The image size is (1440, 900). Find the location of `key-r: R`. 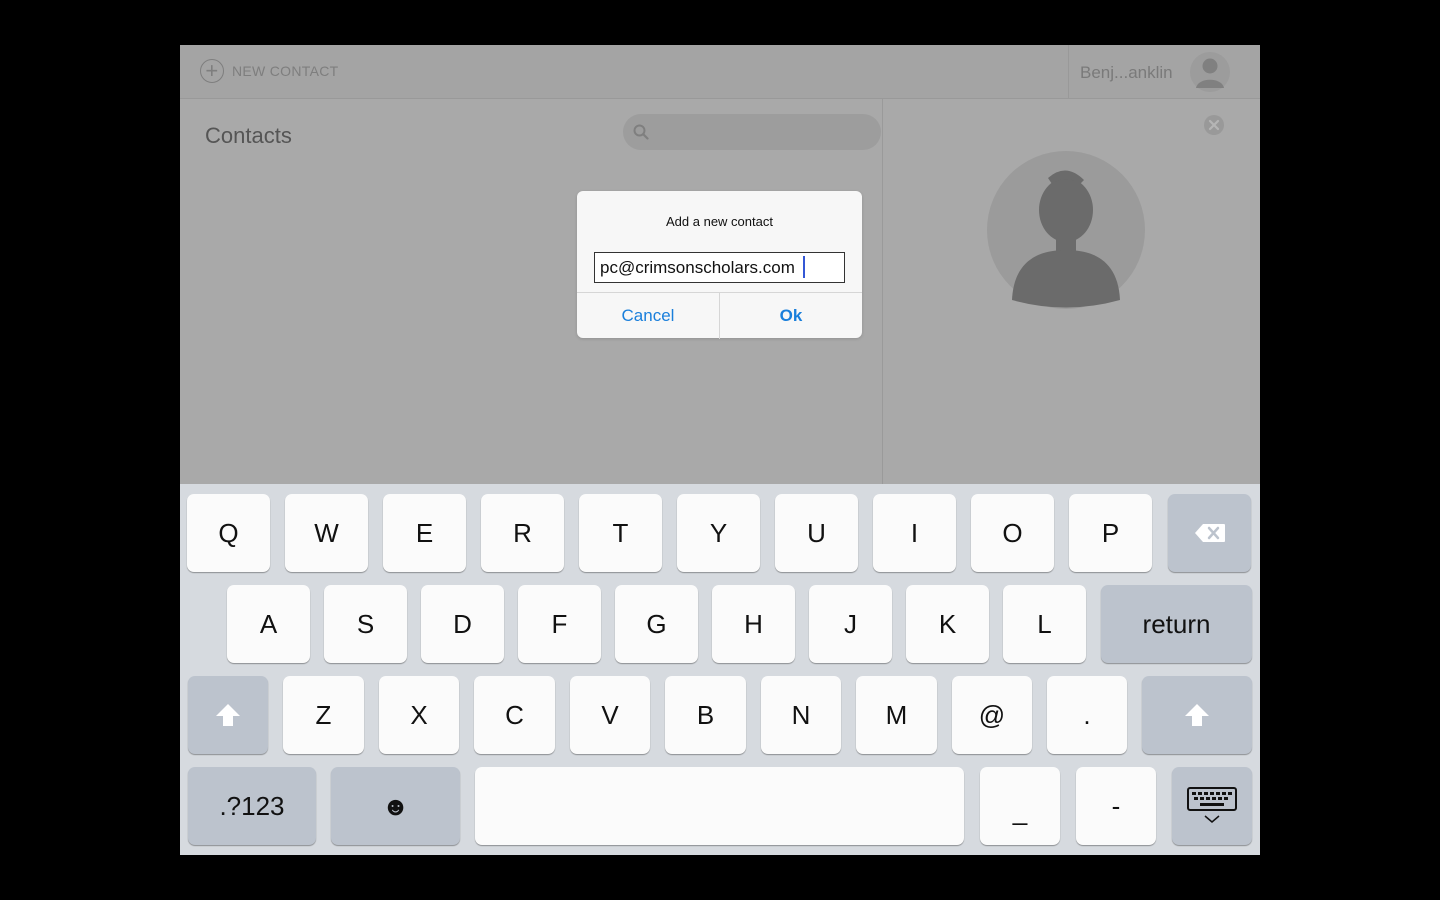

key-r: R is located at coordinates (522, 533).